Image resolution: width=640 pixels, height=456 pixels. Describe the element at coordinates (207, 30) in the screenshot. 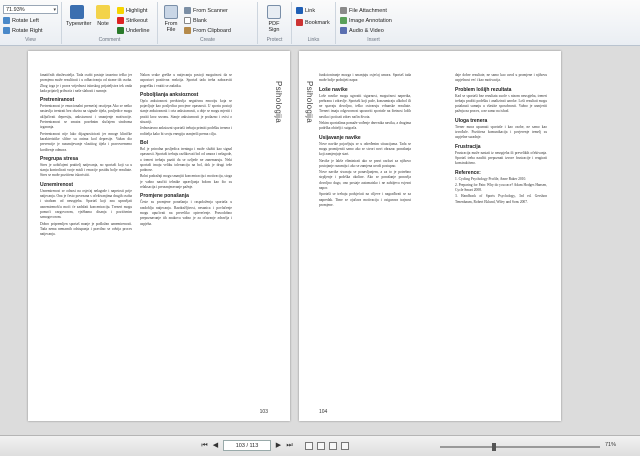

I see `from-clipboard-button: From Clipboard` at that location.